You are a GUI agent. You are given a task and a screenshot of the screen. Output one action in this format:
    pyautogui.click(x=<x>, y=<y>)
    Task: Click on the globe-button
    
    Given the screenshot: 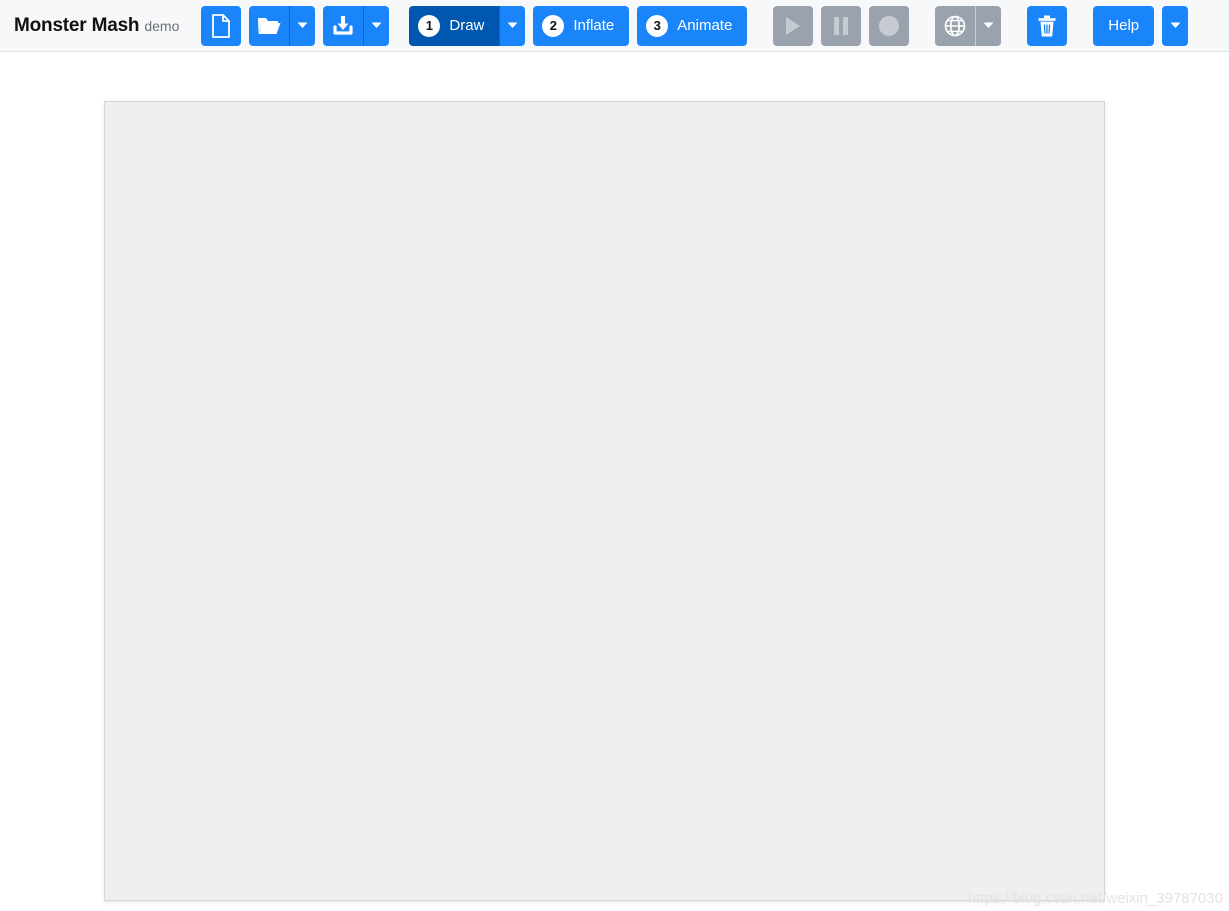 What is the action you would take?
    pyautogui.click(x=955, y=25)
    